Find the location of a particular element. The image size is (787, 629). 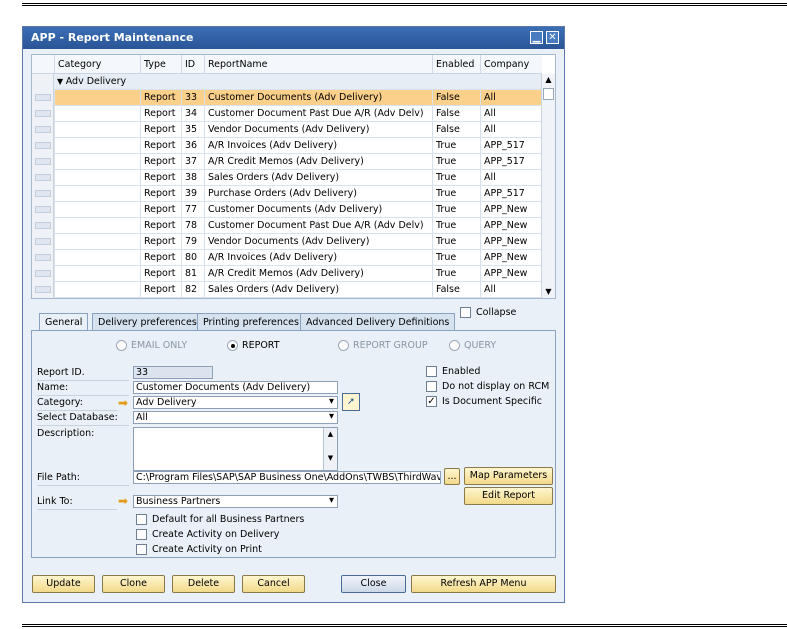

category-link-arrow-icon: ➡ is located at coordinates (125, 403).